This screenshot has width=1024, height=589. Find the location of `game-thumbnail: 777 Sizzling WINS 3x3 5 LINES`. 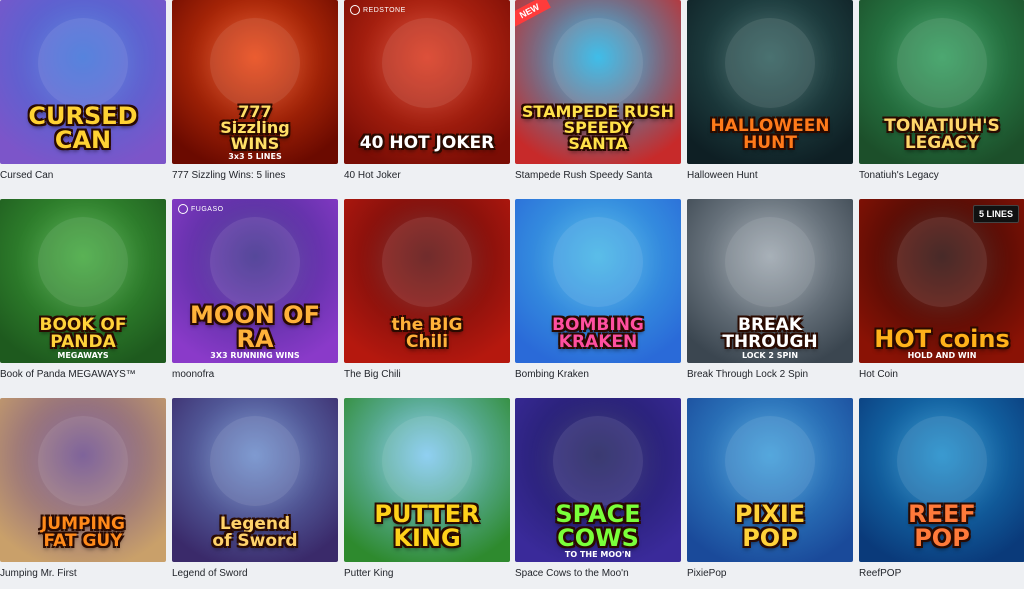

game-thumbnail: 777 Sizzling WINS 3x3 5 LINES is located at coordinates (255, 82).